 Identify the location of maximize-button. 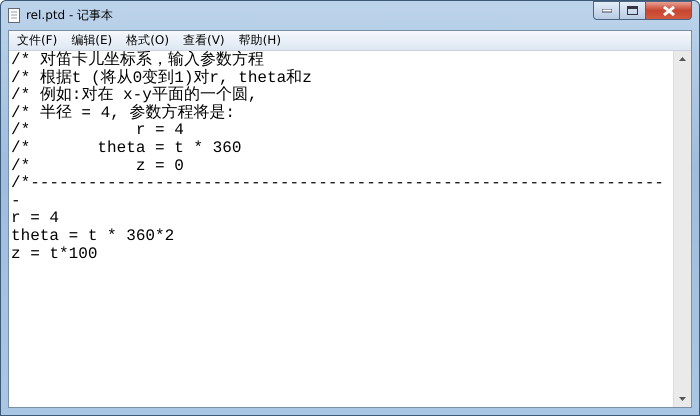
(633, 10).